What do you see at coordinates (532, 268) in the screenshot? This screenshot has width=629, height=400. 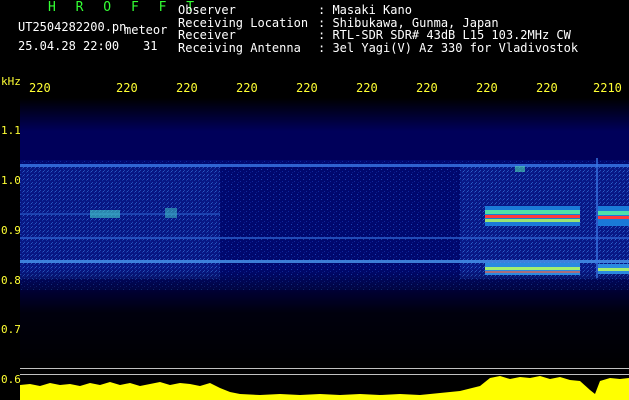 I see `reflection-band-lower-core` at bounding box center [532, 268].